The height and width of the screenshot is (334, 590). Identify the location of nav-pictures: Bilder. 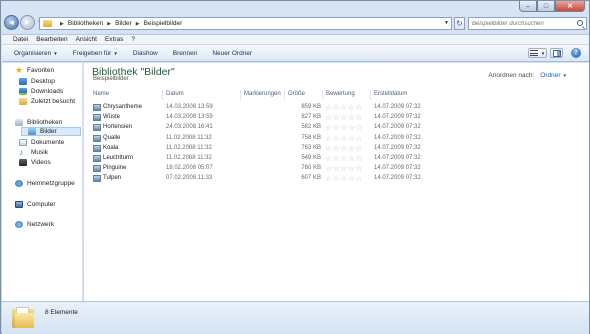
(51, 131).